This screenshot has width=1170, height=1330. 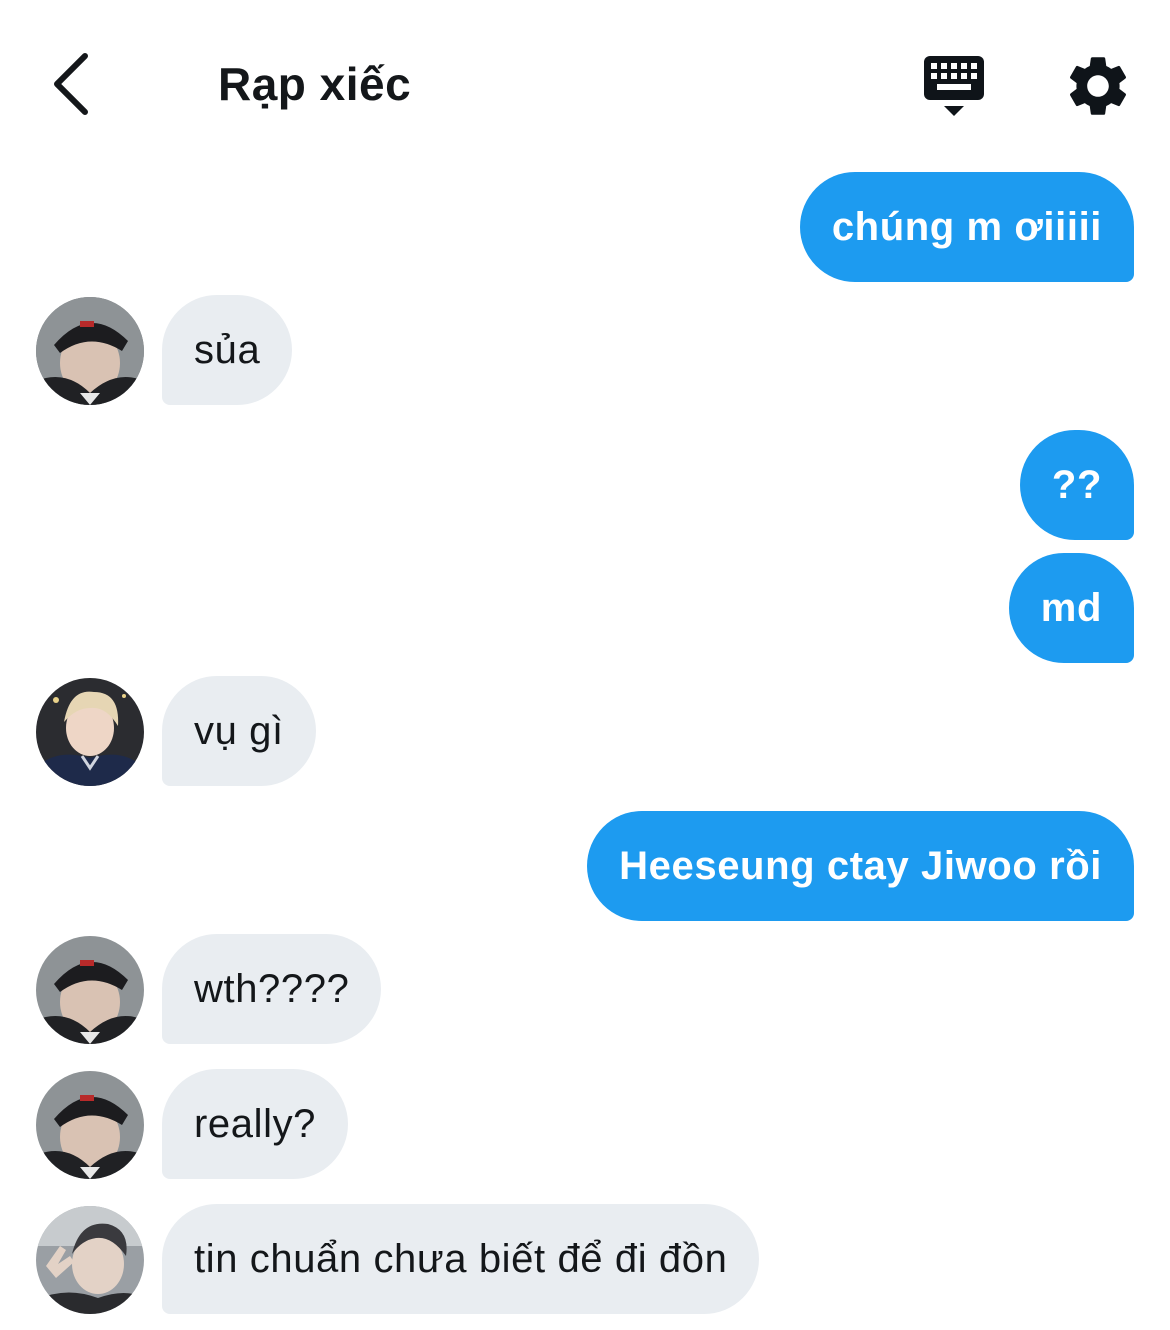 I want to click on avatar-user-peace, so click(x=90, y=1260).